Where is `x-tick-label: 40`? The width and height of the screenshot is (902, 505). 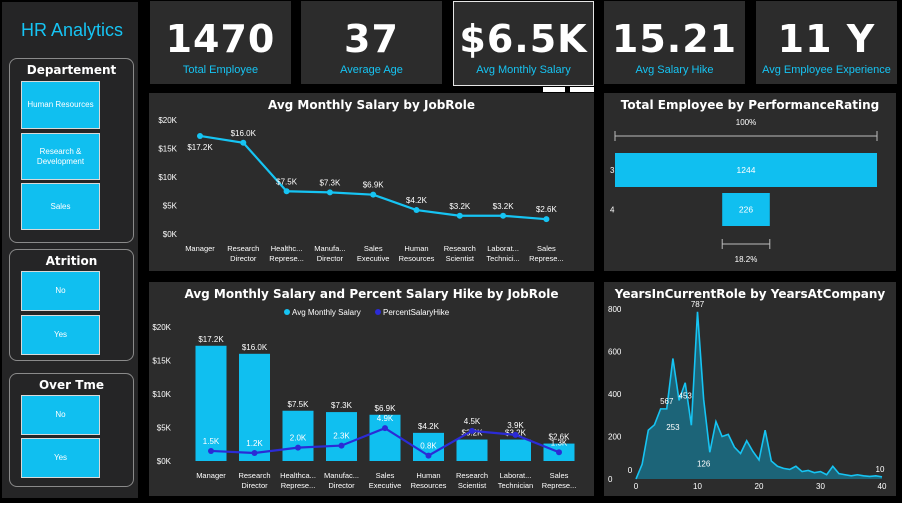
x-tick-label: 40 is located at coordinates (882, 486).